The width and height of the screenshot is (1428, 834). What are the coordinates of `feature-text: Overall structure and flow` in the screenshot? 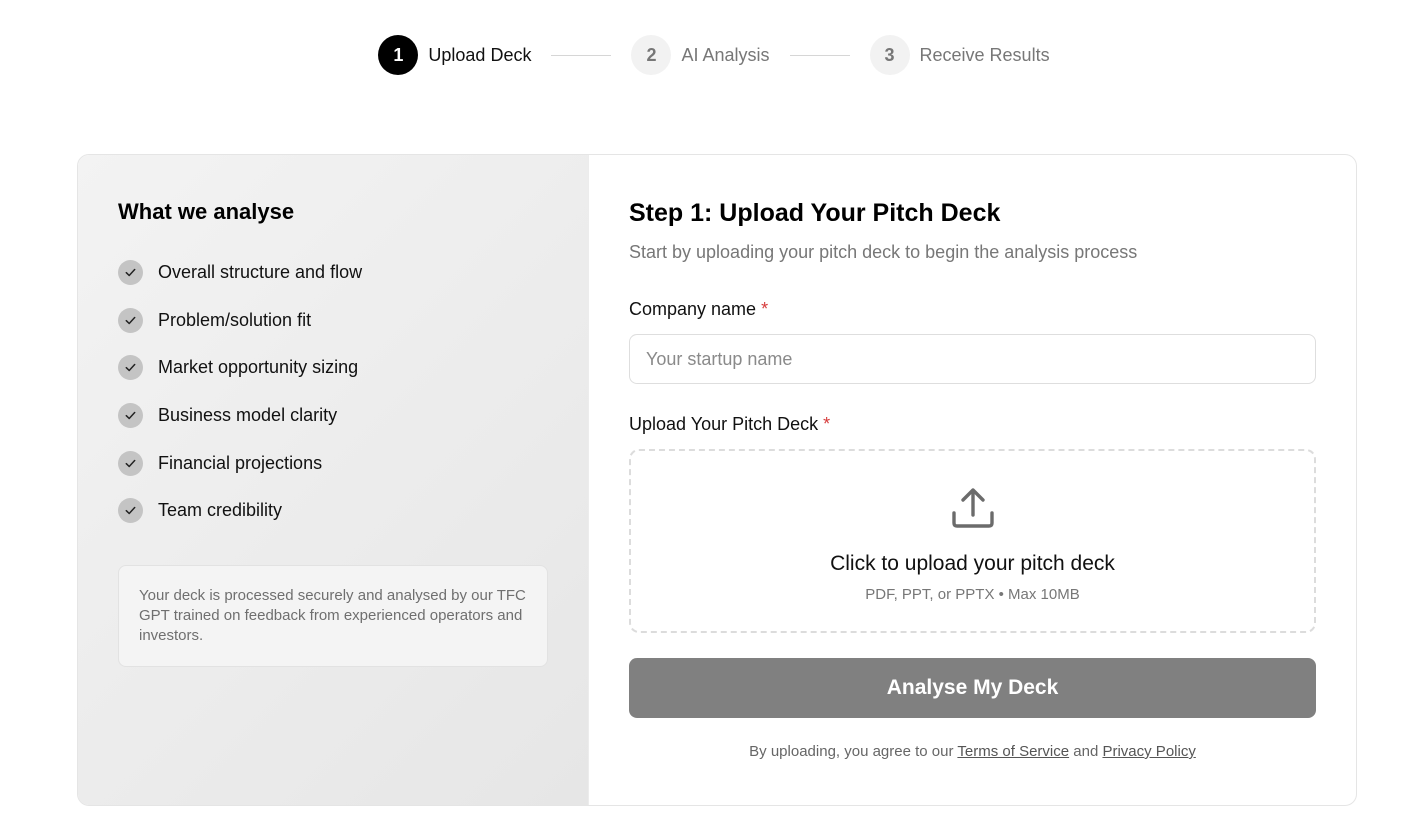 It's located at (260, 272).